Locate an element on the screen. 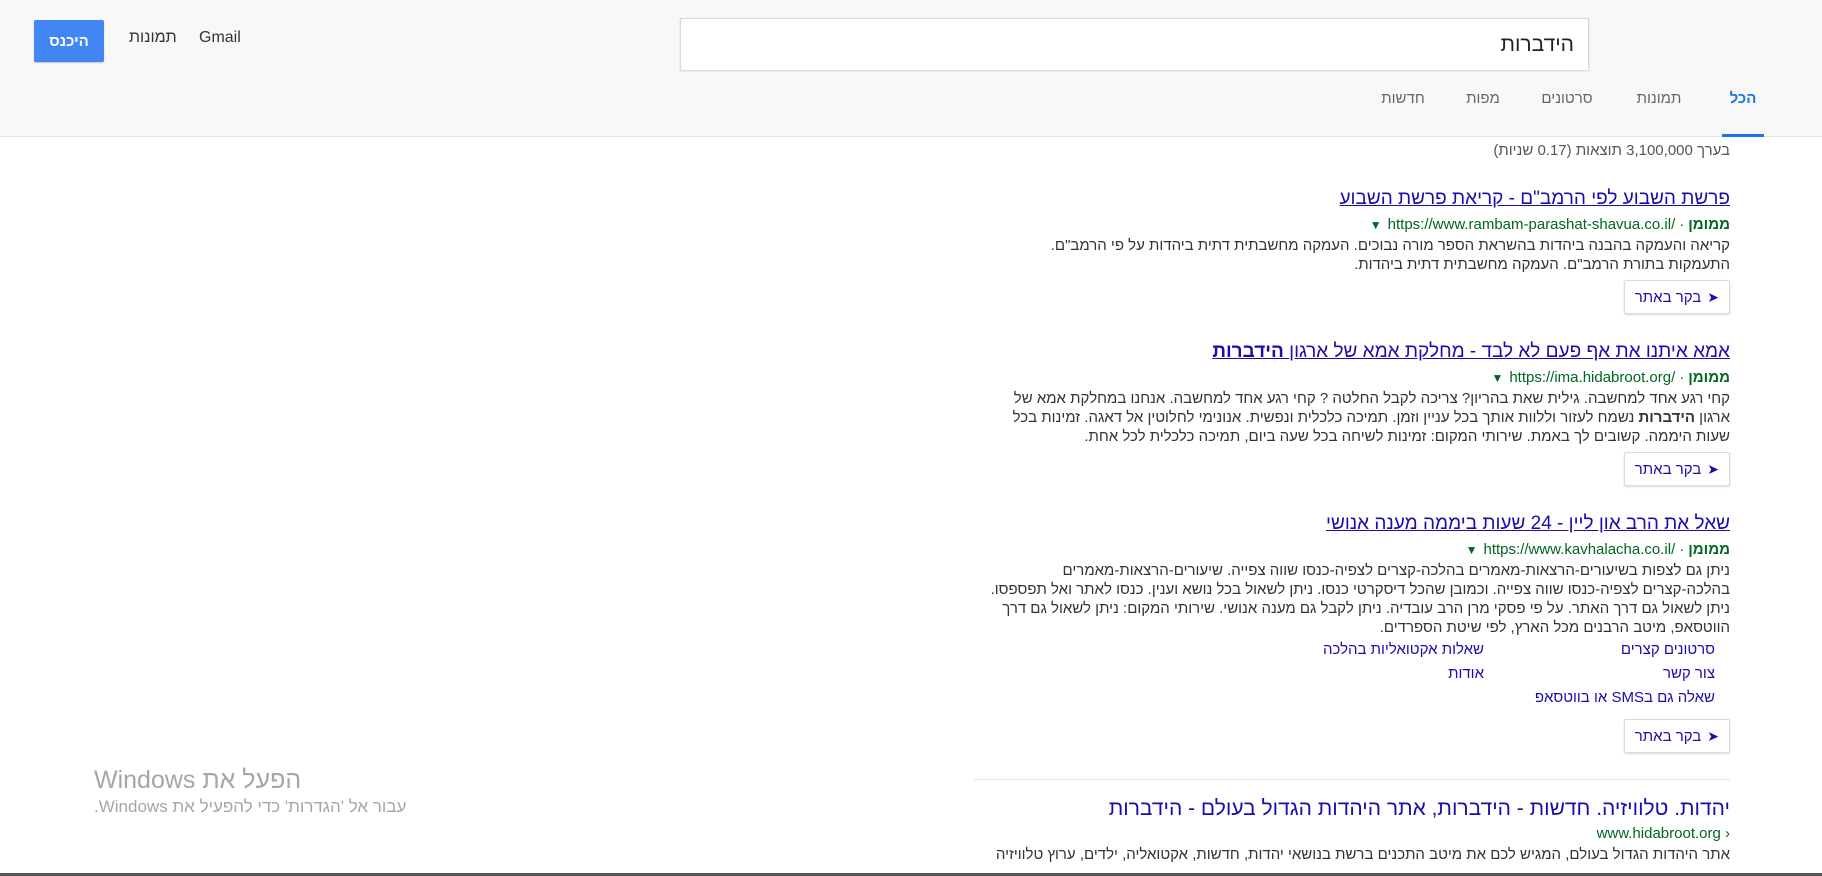  snippet-text: ארגון is located at coordinates (1712, 417).